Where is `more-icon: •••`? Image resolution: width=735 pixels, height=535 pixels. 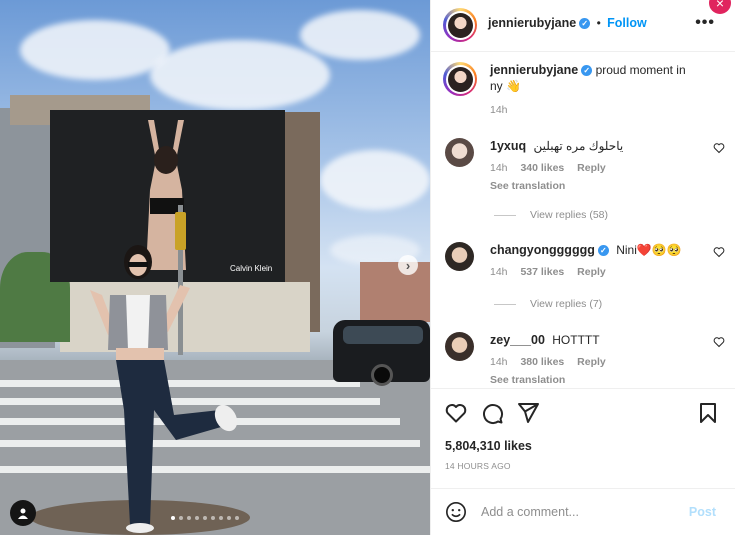 more-icon: ••• is located at coordinates (705, 23).